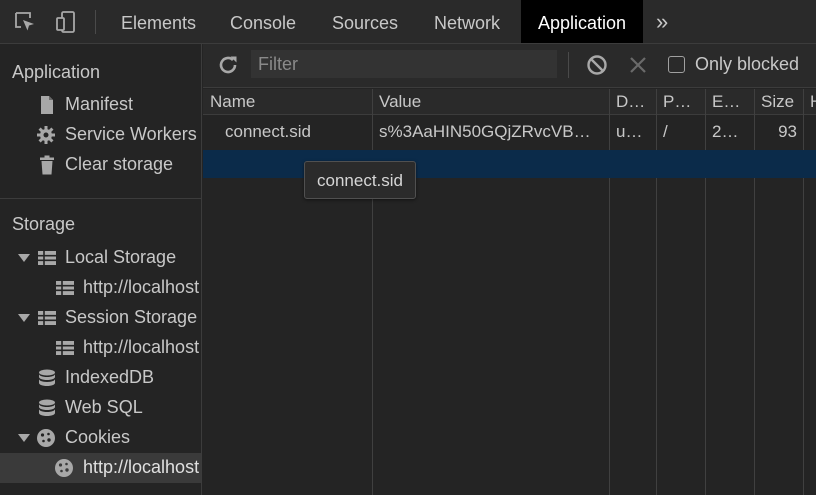  Describe the element at coordinates (638, 65) in the screenshot. I see `close-icon` at that location.